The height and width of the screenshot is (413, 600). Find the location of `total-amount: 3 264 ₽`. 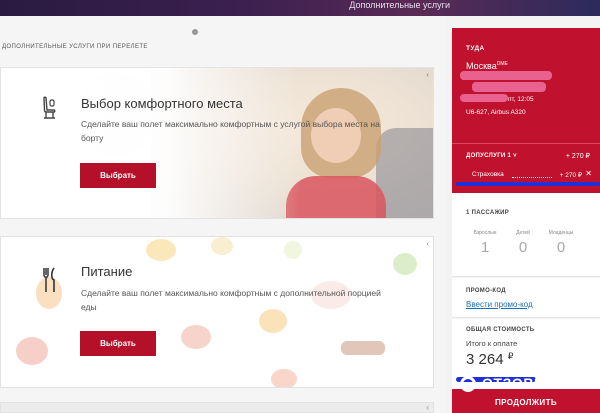

total-amount: 3 264 ₽ is located at coordinates (489, 359).